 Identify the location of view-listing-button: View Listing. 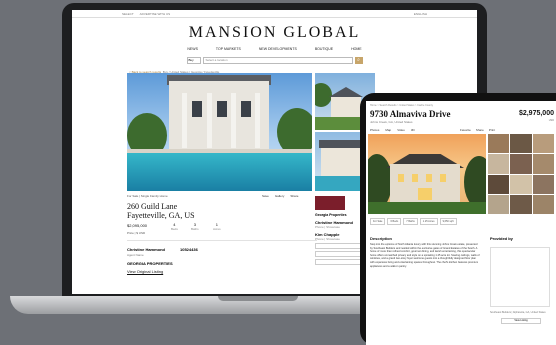
(521, 320).